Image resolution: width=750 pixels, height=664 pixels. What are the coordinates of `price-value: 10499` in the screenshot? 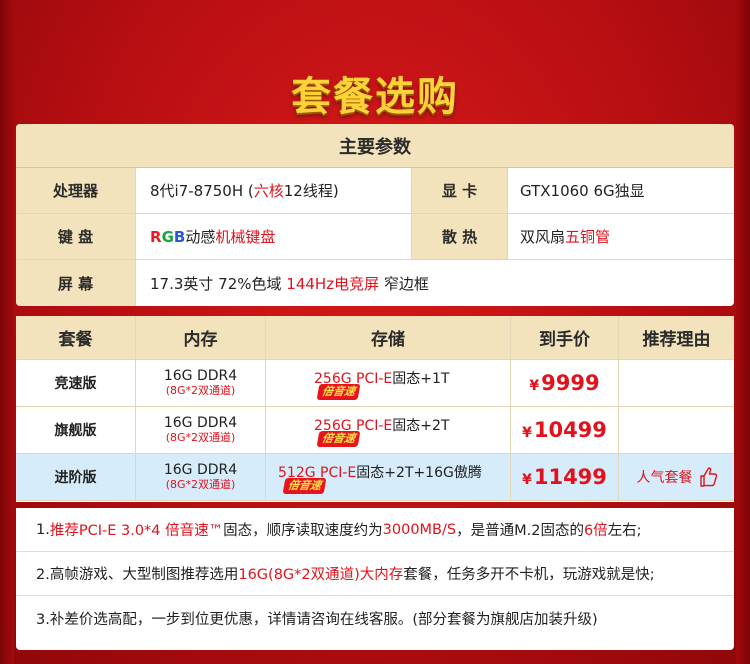 It's located at (570, 430).